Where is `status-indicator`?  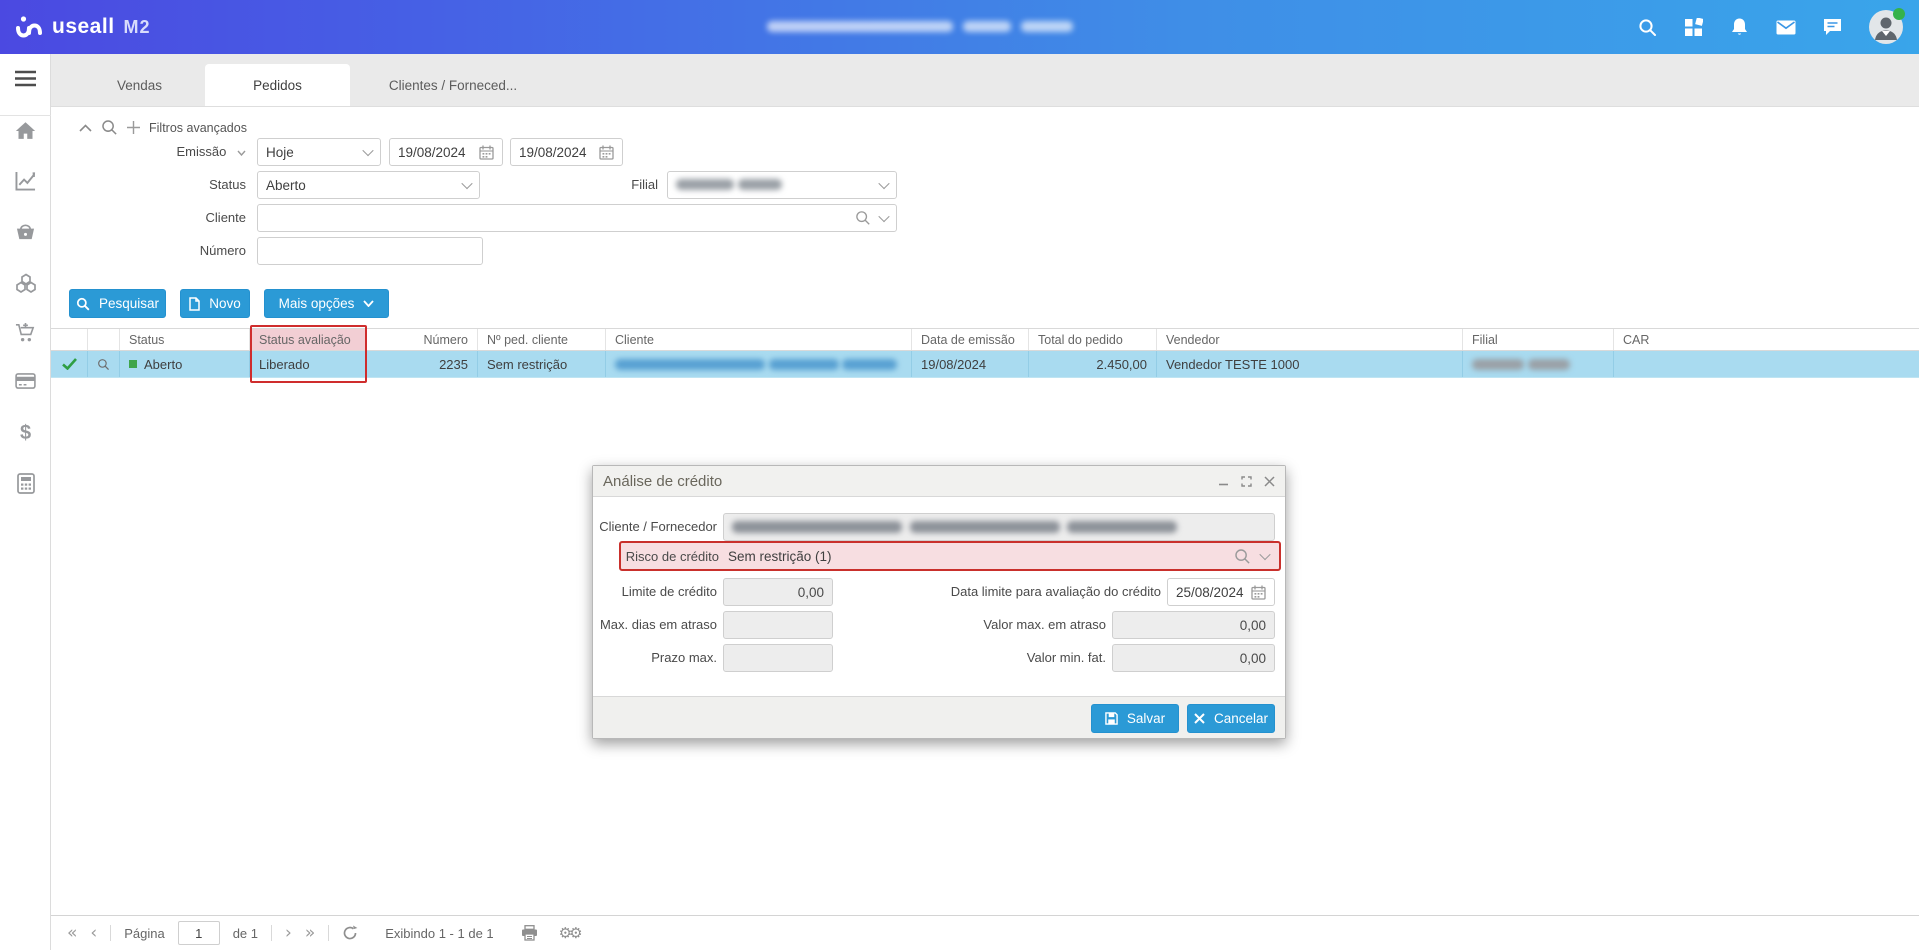
status-indicator is located at coordinates (133, 364).